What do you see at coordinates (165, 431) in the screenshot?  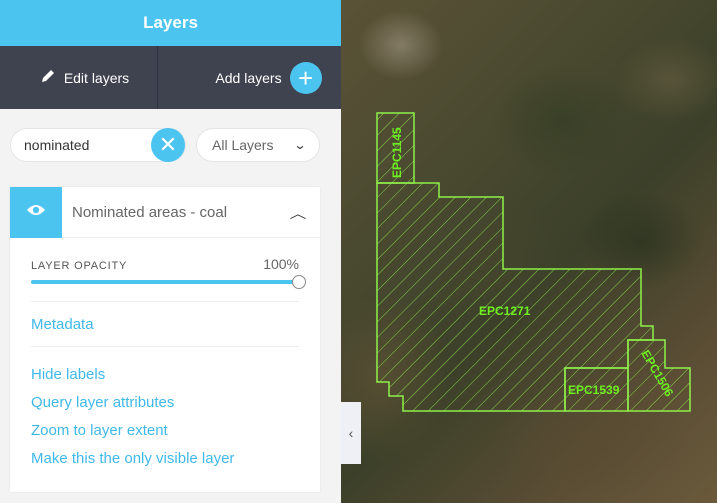 I see `zoom-to-extent-link: Zoom to layer extent` at bounding box center [165, 431].